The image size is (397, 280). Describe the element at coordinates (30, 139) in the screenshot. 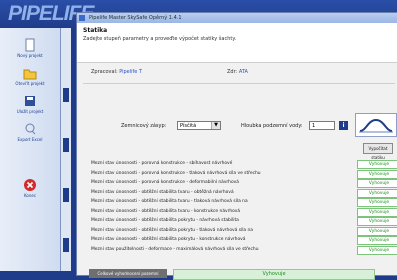

I see `sidebar-item-label: Export Excel` at that location.